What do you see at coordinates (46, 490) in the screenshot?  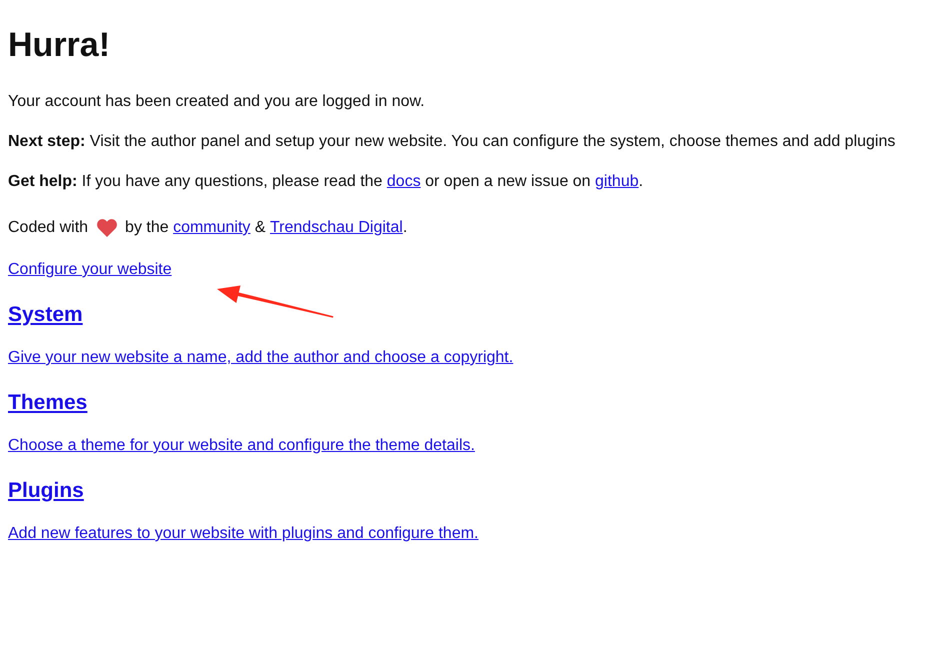 I see `section-heading-link: Plugins` at bounding box center [46, 490].